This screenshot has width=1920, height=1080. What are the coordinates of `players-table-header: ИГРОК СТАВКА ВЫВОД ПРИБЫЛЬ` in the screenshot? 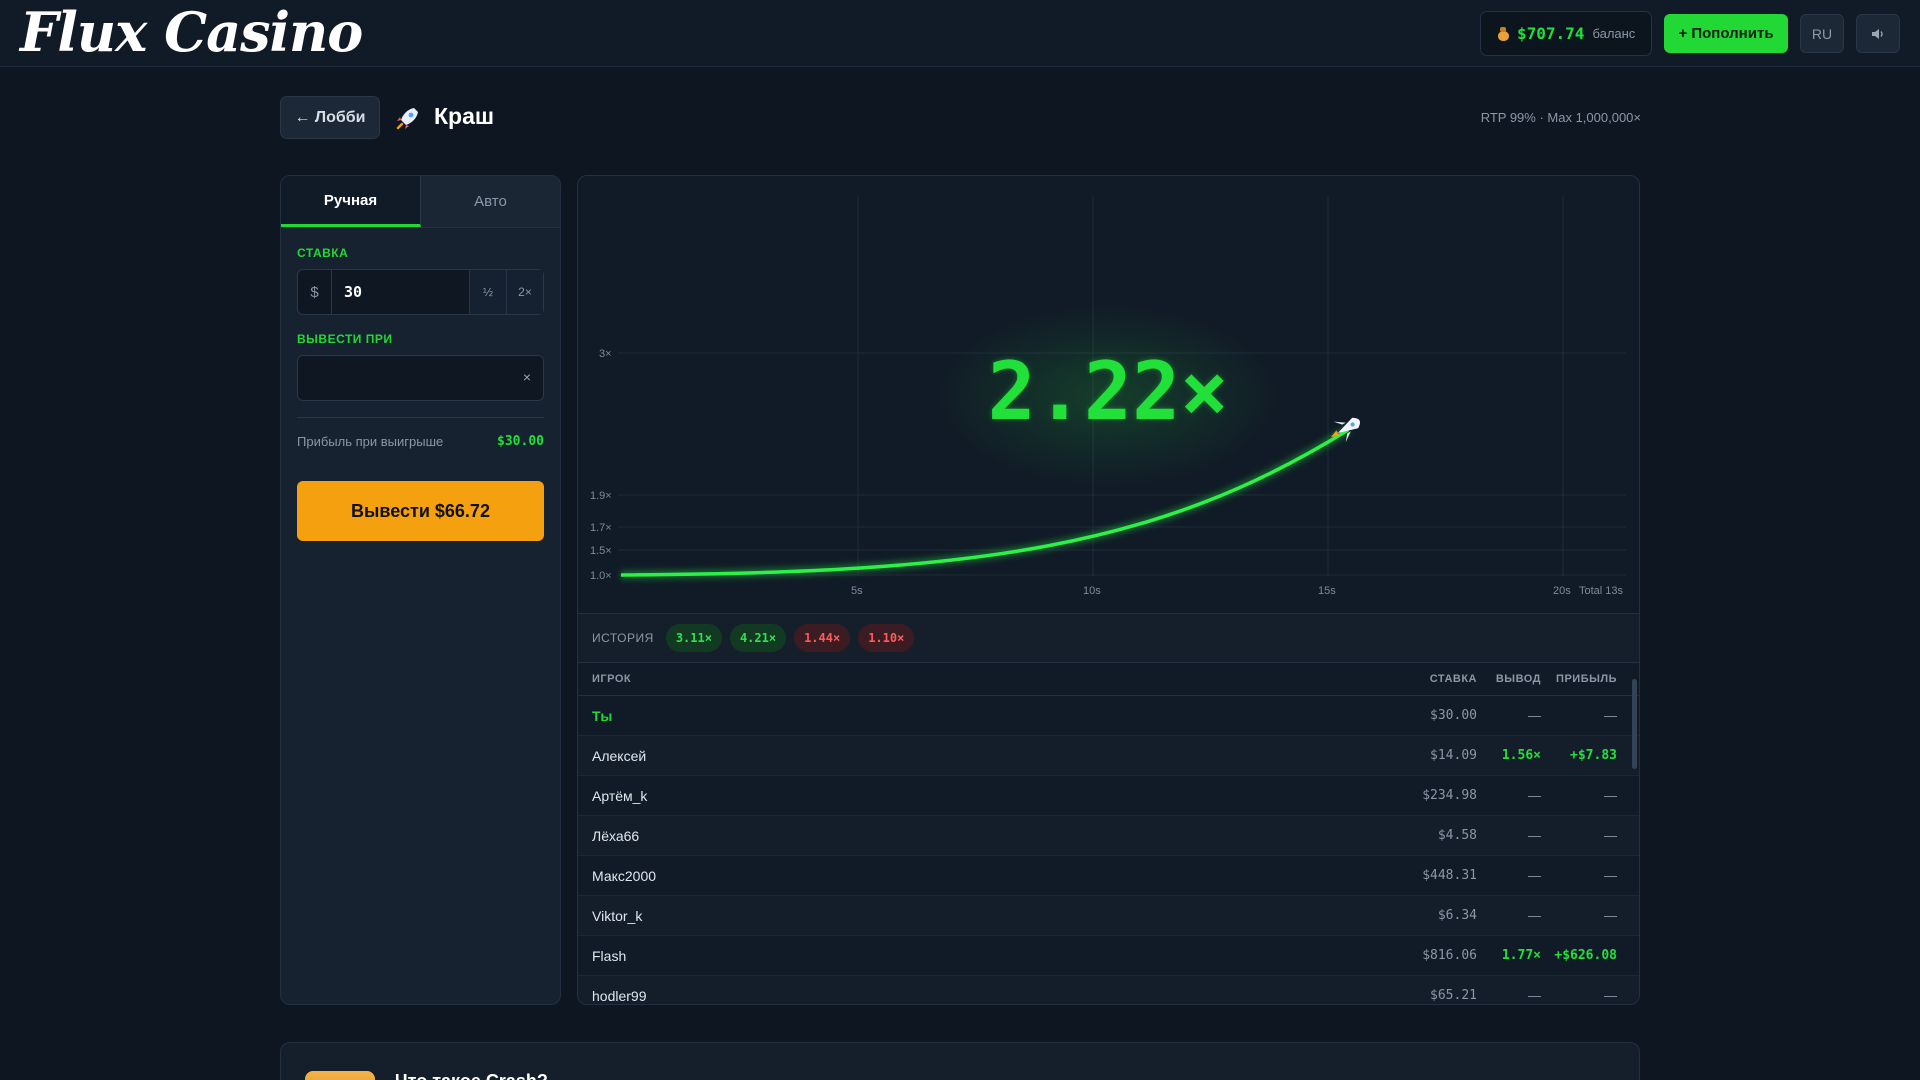 It's located at (1108, 679).